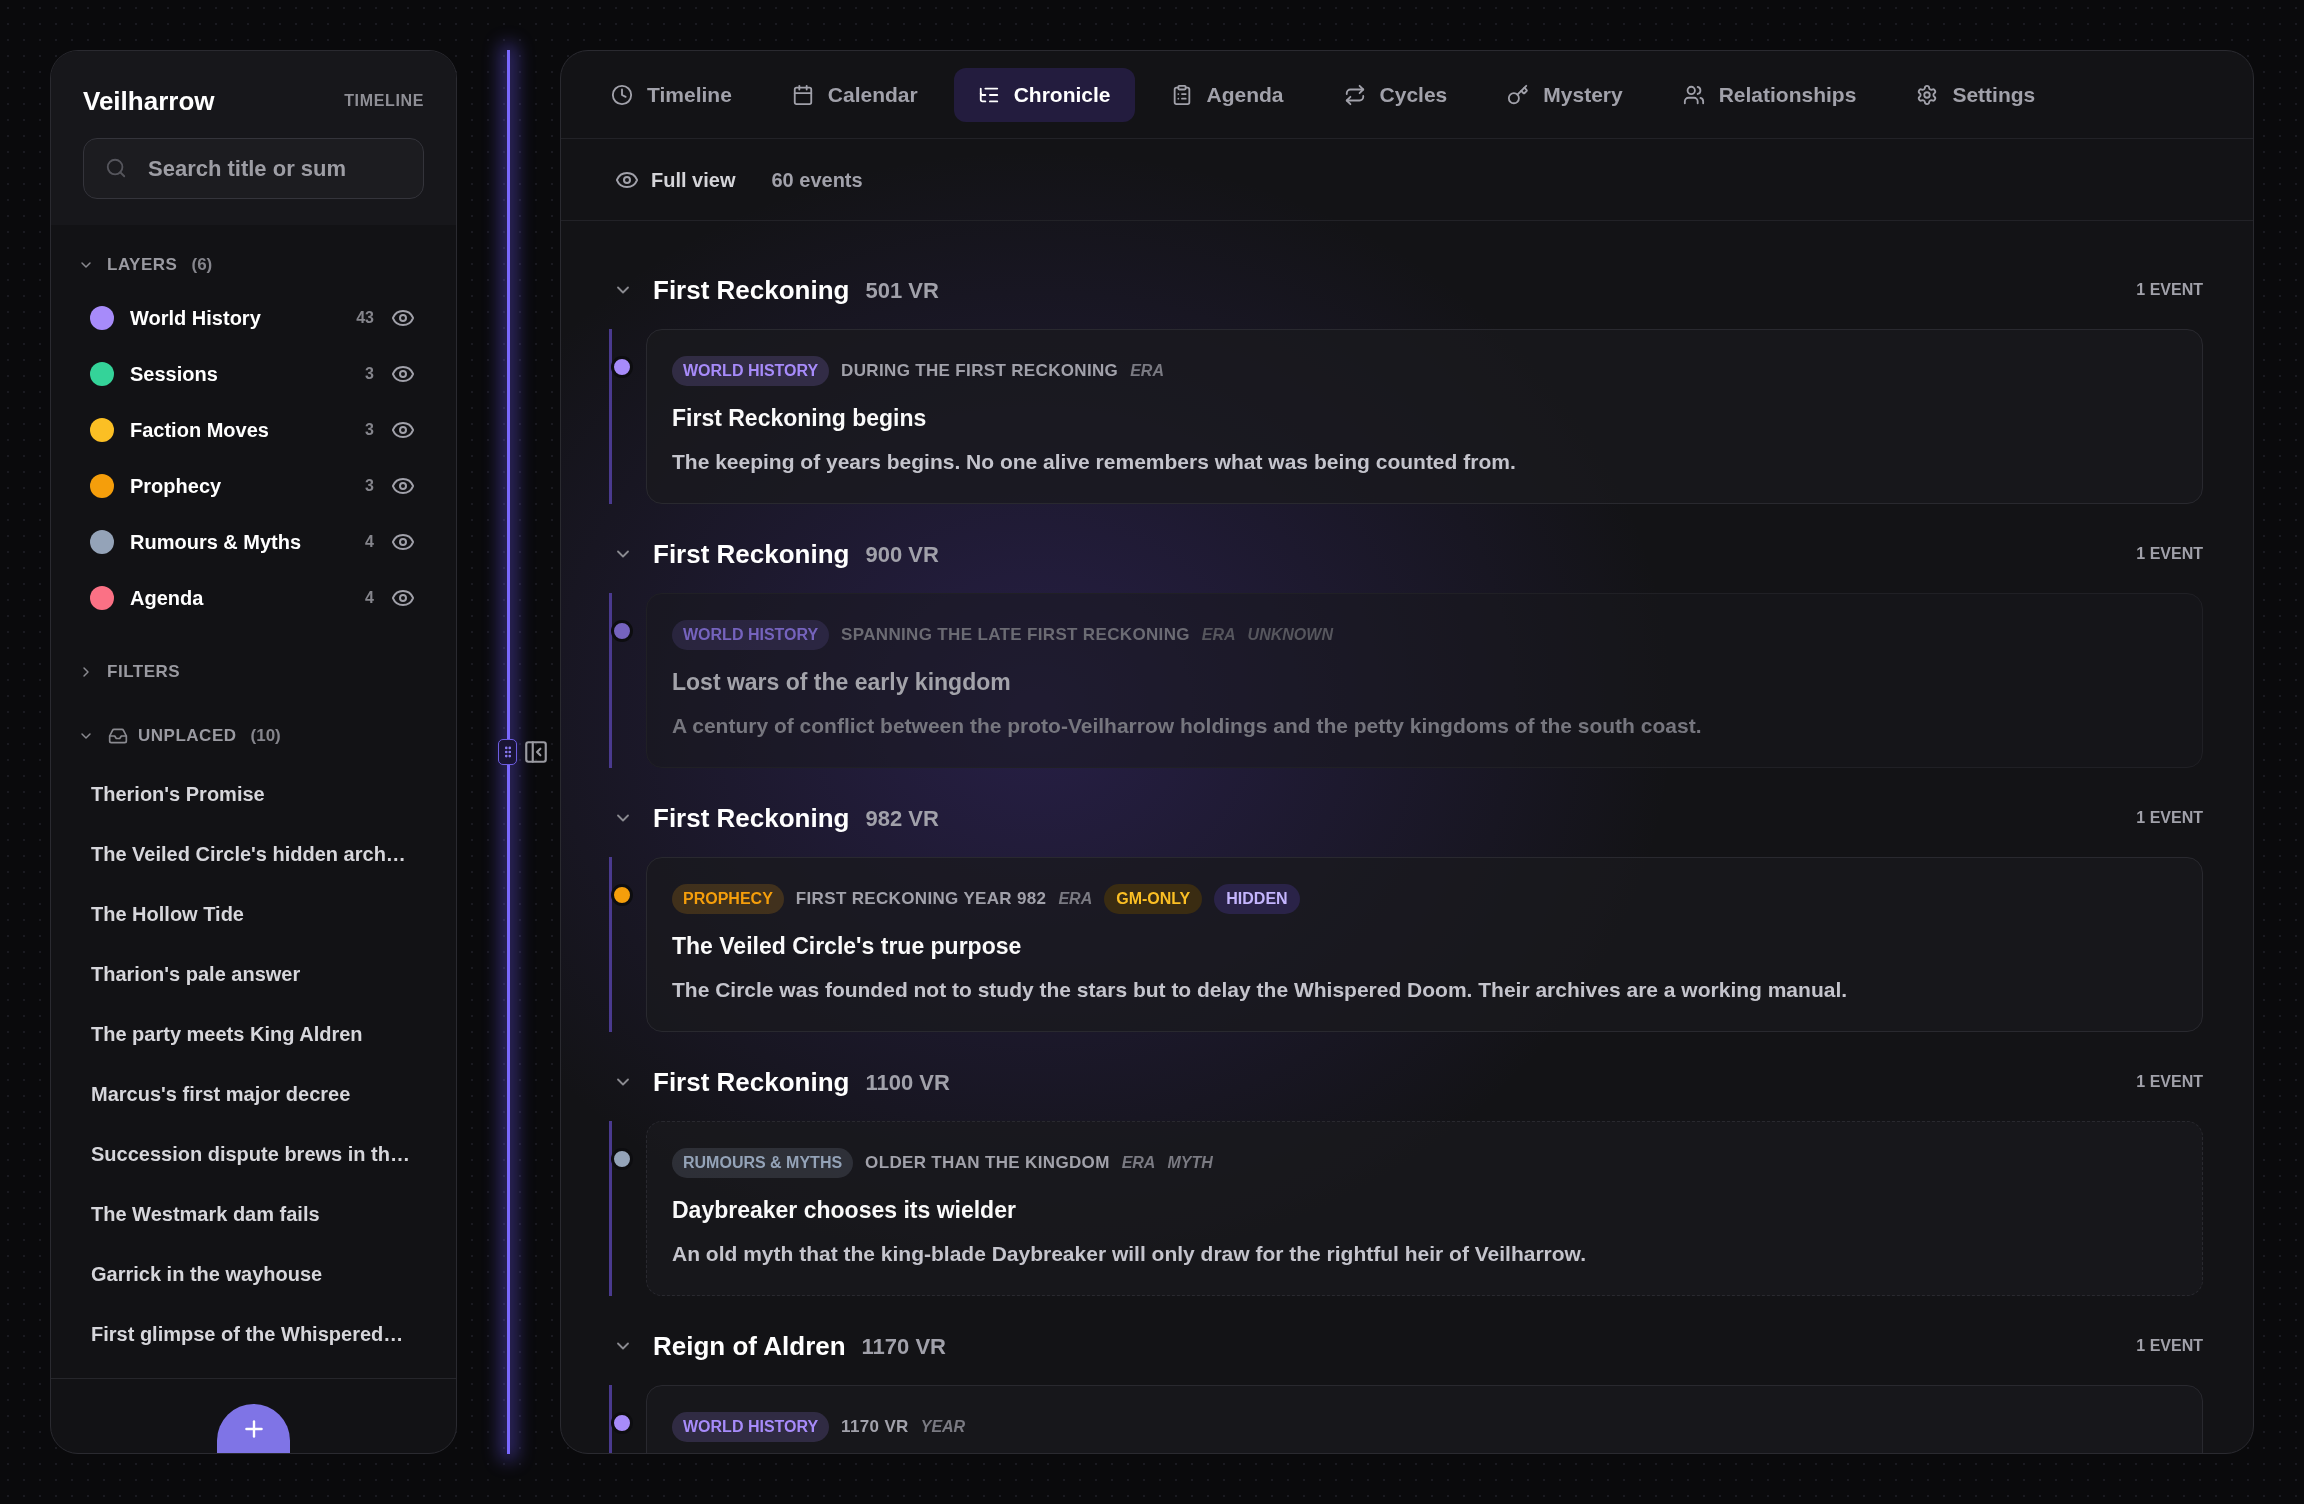 The height and width of the screenshot is (1504, 2304). What do you see at coordinates (118, 736) in the screenshot?
I see `inbox-icon` at bounding box center [118, 736].